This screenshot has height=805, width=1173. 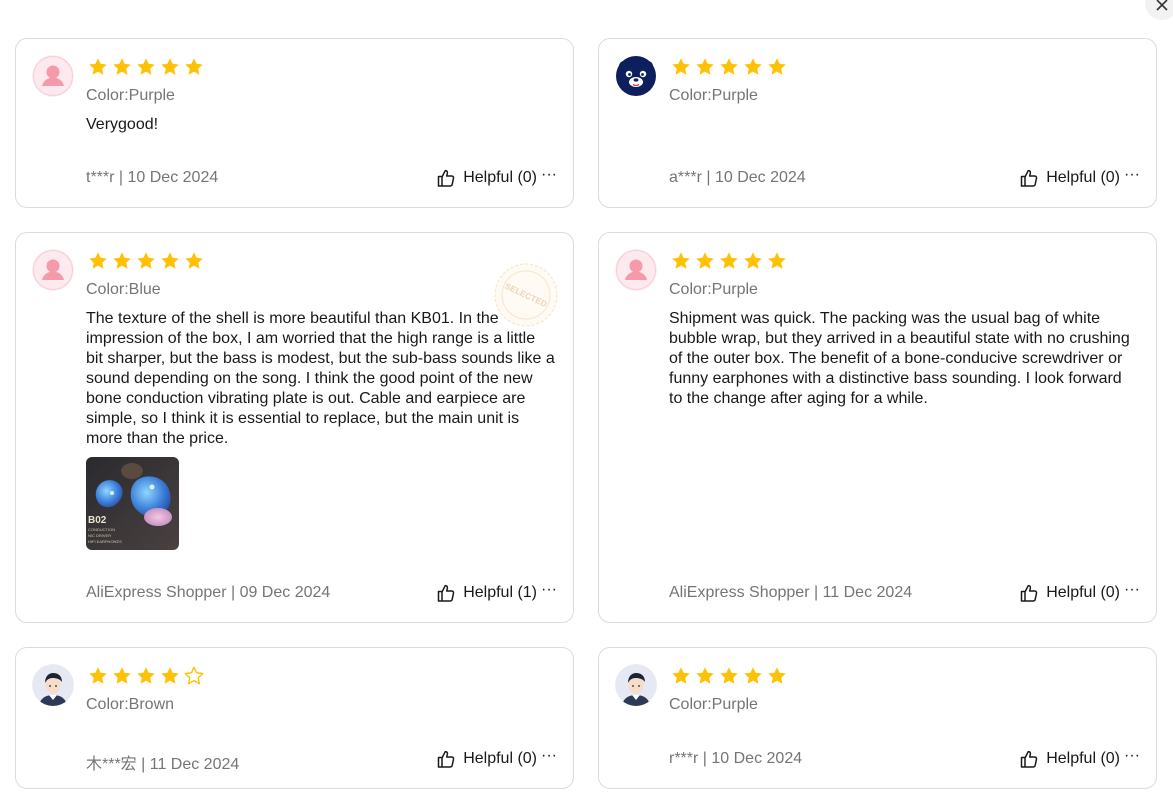 I want to click on review-footer: 木***宏 | 11 Dec 2024 Helpful (0) ···, so click(x=321, y=759).